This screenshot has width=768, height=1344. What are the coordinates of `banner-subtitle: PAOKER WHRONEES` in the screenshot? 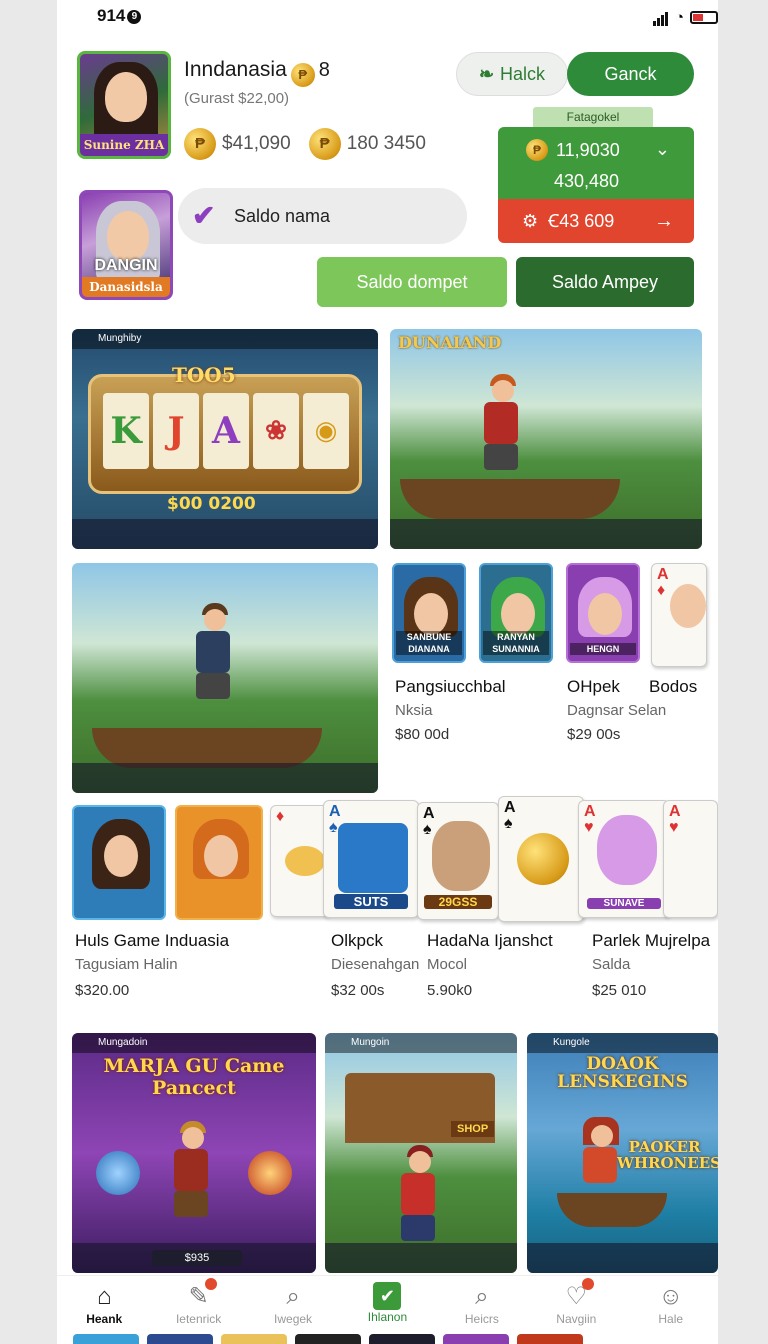 It's located at (667, 1155).